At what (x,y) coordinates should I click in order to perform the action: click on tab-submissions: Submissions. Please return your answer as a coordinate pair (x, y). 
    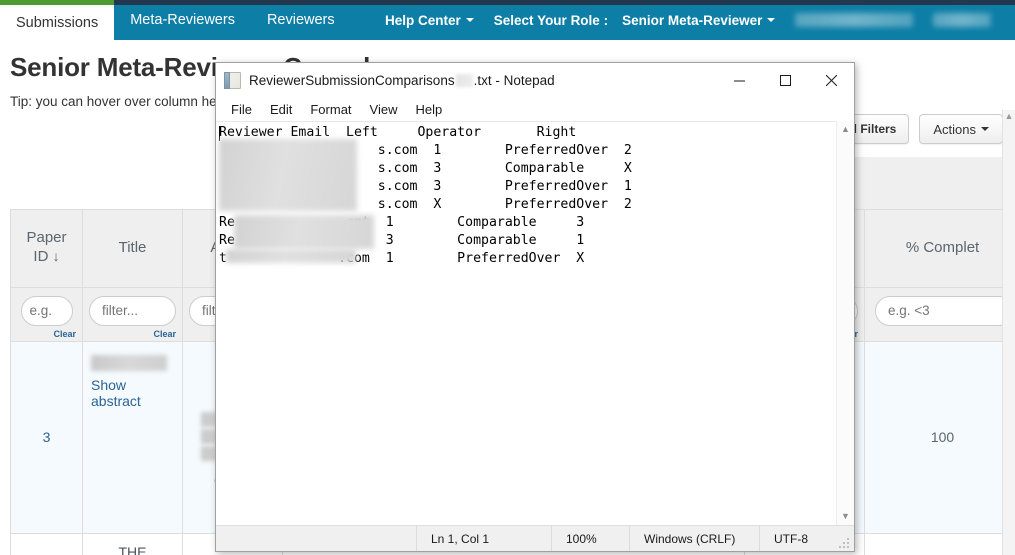
    Looking at the image, I should click on (57, 20).